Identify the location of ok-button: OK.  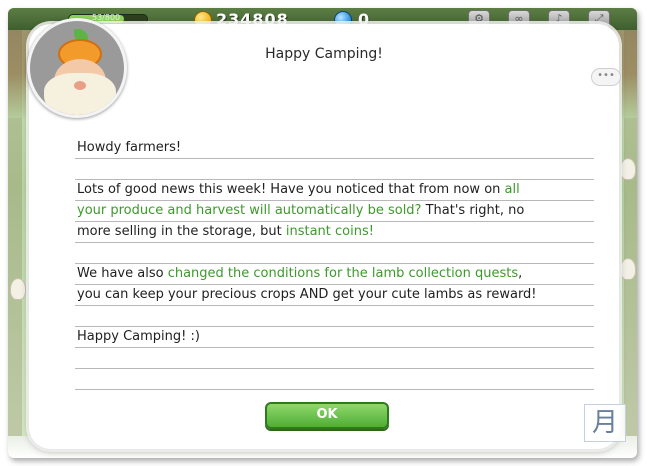
(327, 415).